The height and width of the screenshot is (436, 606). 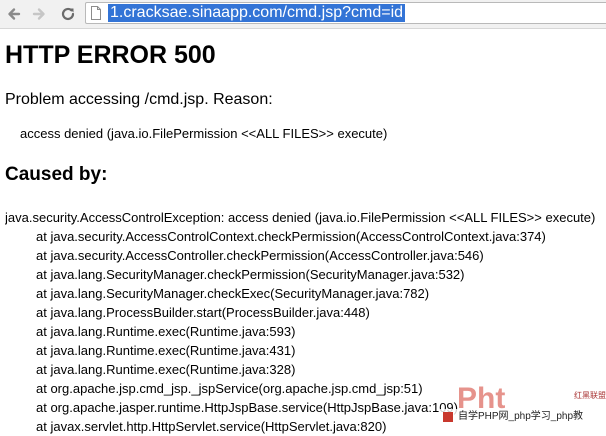 What do you see at coordinates (56, 174) in the screenshot?
I see `caused-by-heading: Caused by:` at bounding box center [56, 174].